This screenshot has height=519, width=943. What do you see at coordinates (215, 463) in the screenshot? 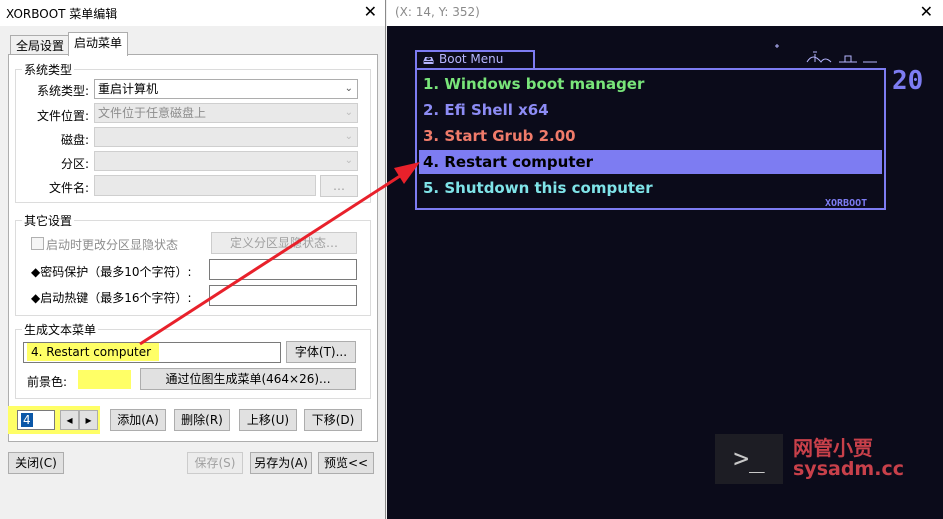
I see `save-button: 保存(S)` at bounding box center [215, 463].